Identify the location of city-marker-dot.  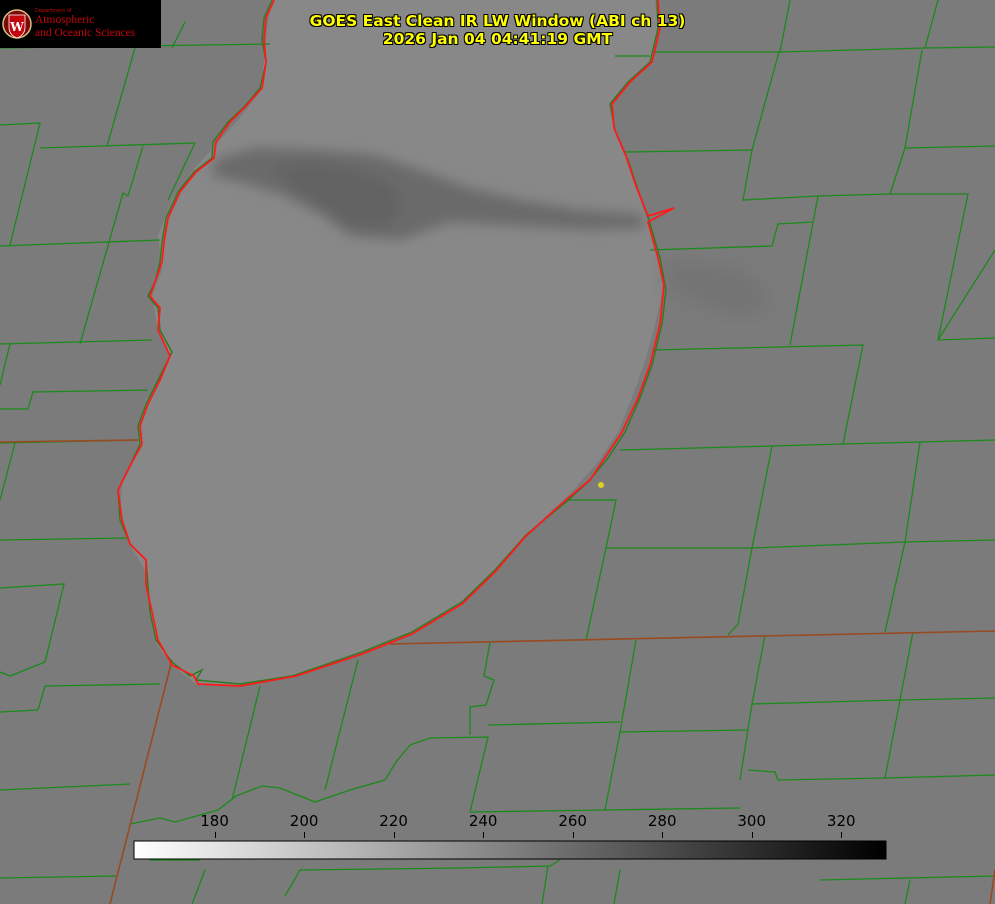
(601, 485).